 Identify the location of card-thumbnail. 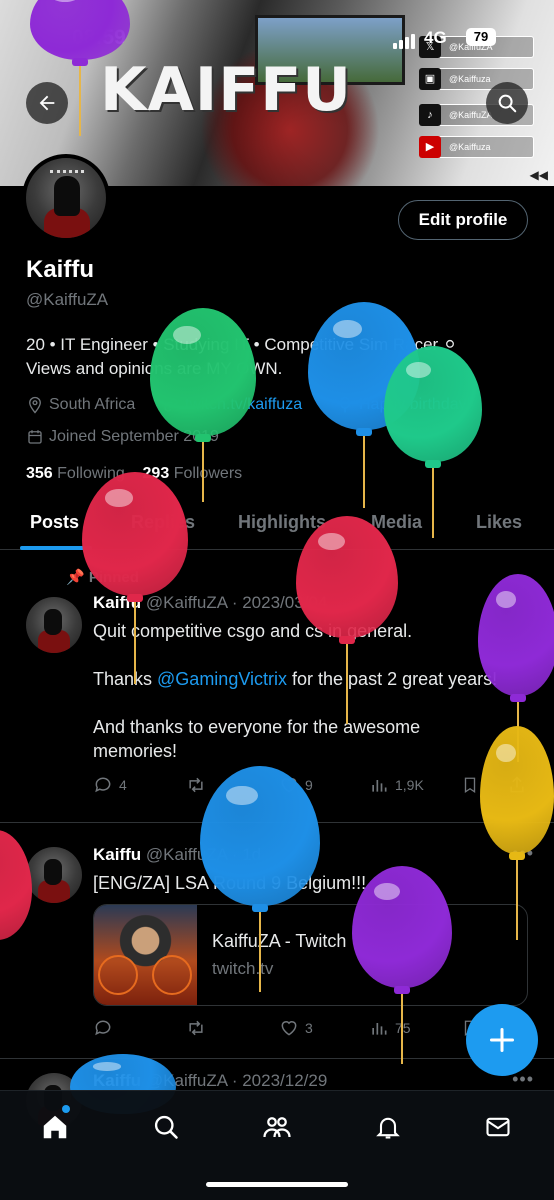
(145, 955).